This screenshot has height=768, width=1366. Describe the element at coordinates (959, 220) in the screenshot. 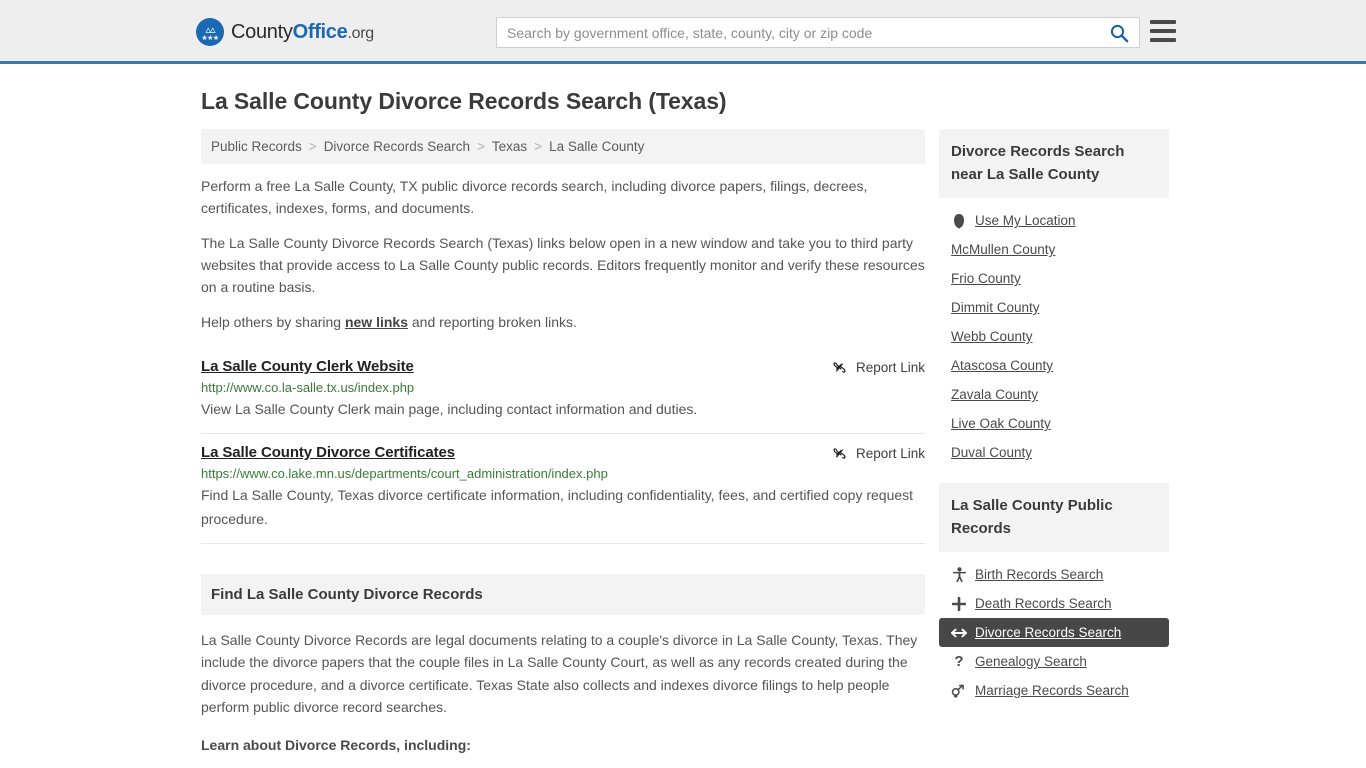

I see `map-pin-icon` at that location.